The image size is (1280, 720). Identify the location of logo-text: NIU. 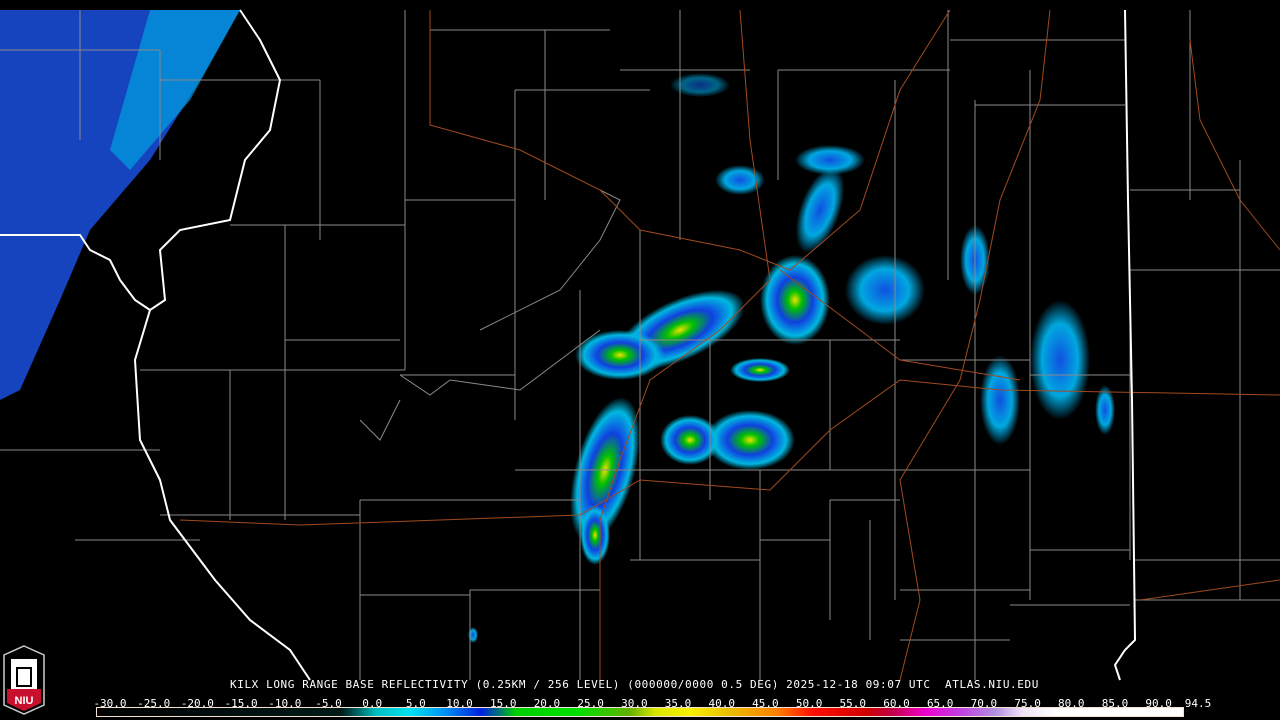
(24, 701).